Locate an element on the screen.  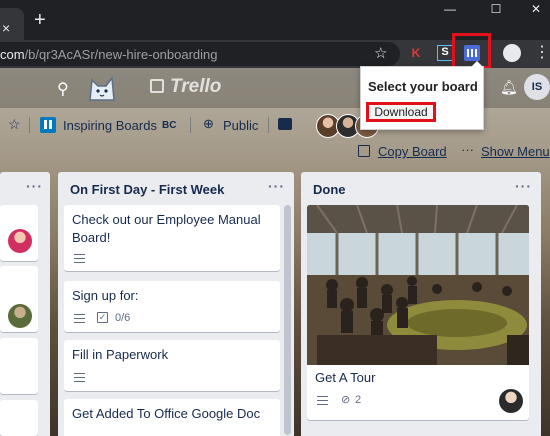
profile-avatar is located at coordinates (512, 53).